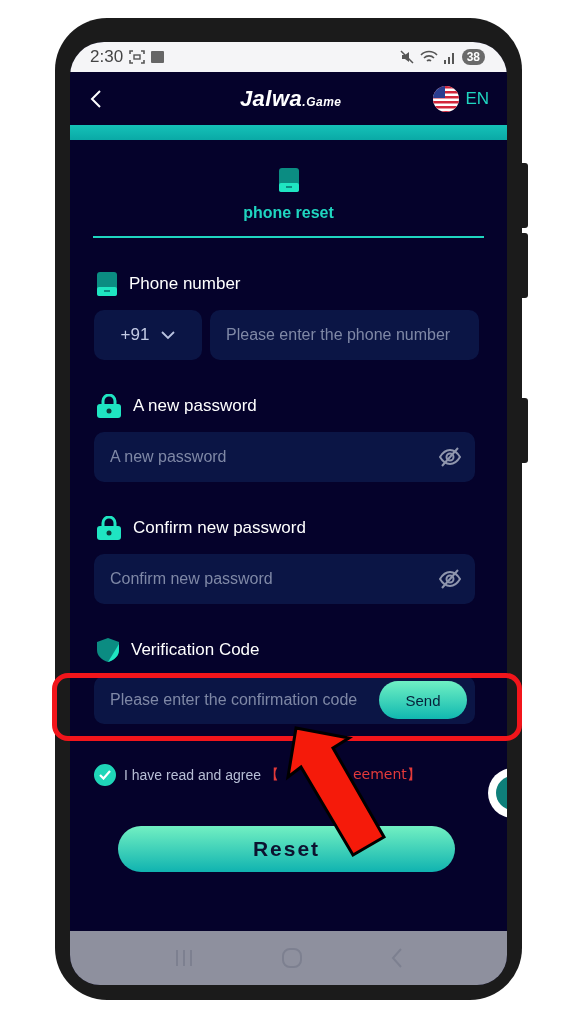 This screenshot has width=576, height=1024. I want to click on flag-icon, so click(446, 98).